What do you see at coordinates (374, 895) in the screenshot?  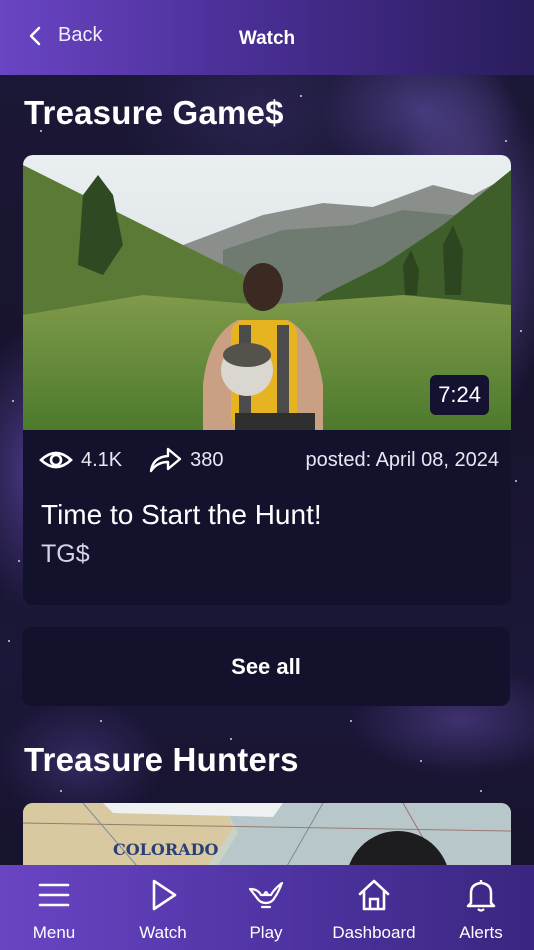 I see `home-icon` at bounding box center [374, 895].